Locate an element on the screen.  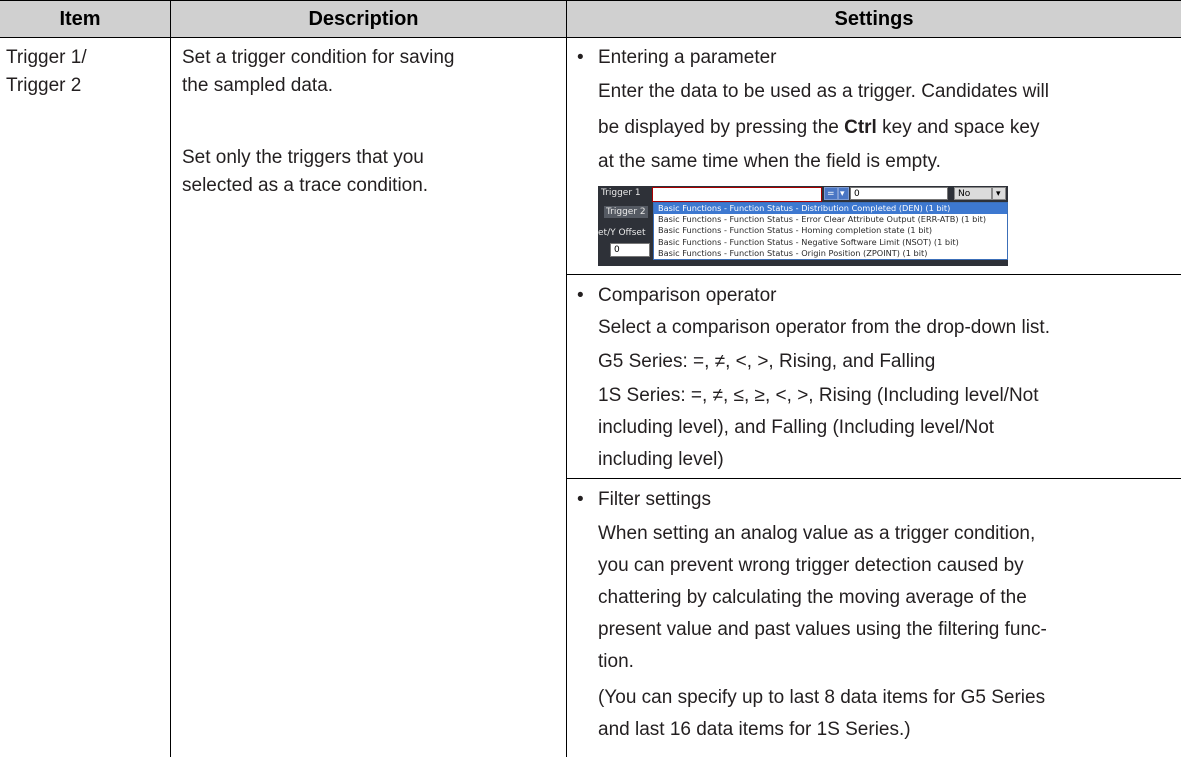
filter-select: No Filter is located at coordinates (973, 199).